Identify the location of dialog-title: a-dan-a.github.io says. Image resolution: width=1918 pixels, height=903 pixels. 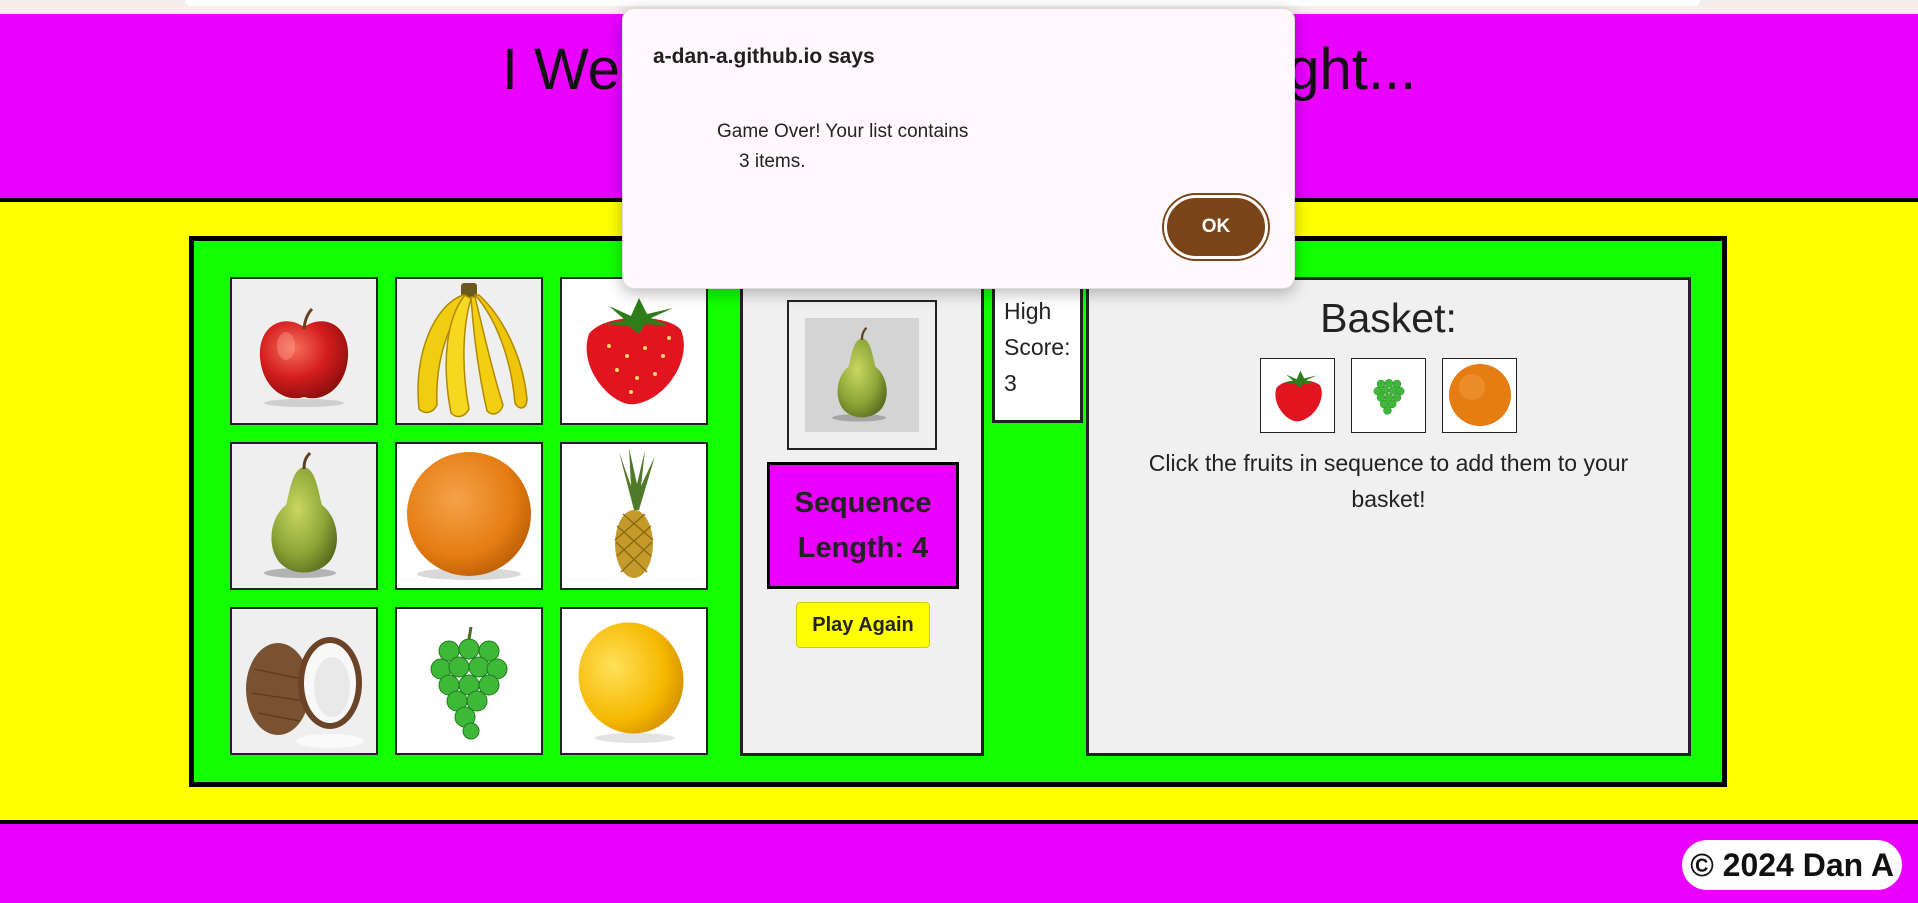
(764, 56).